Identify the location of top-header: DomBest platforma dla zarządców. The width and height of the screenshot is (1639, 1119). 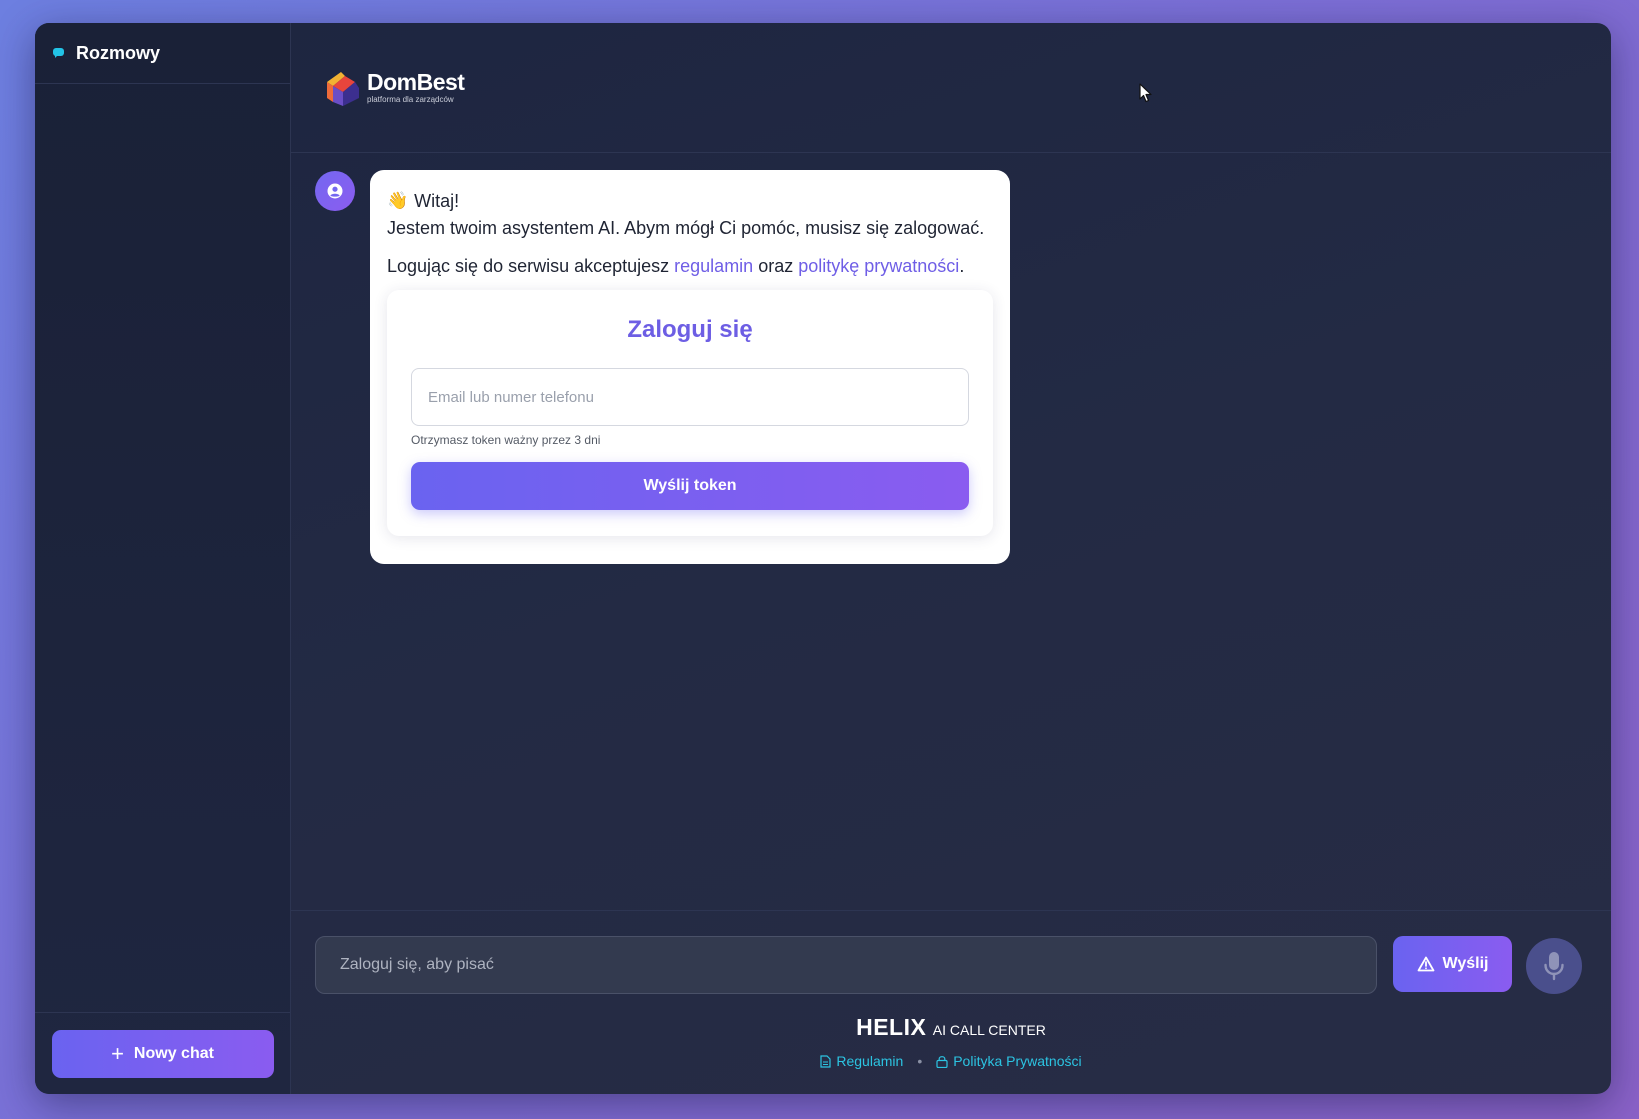
(951, 88).